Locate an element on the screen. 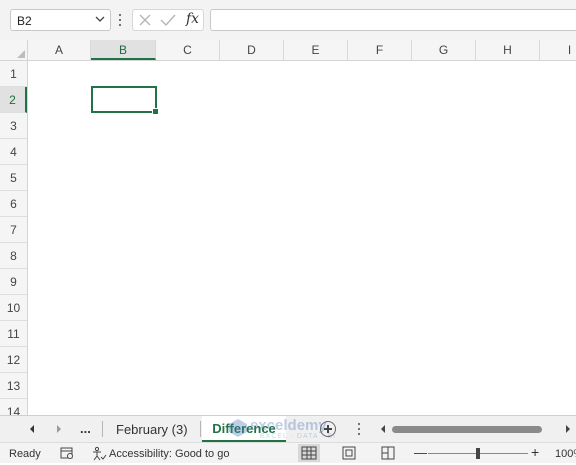 This screenshot has height=465, width=576. name-box: B2 is located at coordinates (60, 20).